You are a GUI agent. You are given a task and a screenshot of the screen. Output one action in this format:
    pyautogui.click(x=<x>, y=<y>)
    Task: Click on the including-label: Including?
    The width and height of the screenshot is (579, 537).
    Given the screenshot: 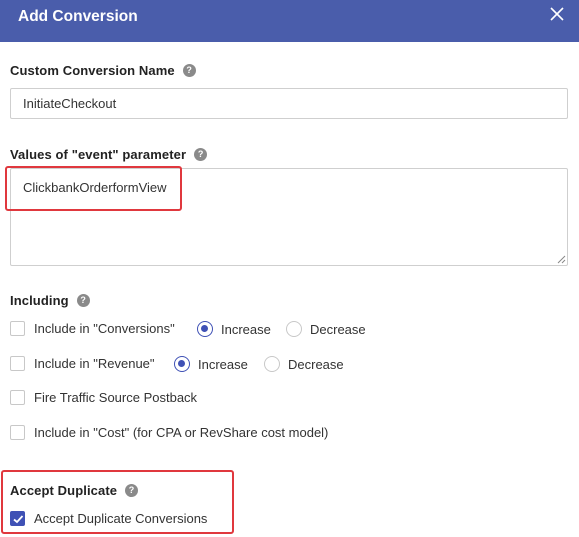 What is the action you would take?
    pyautogui.click(x=50, y=300)
    